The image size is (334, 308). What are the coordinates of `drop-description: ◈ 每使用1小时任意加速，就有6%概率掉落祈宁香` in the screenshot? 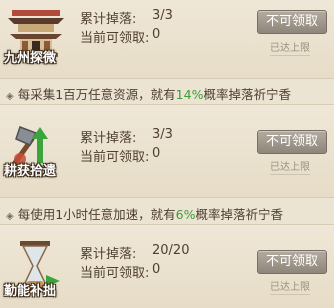 It's located at (144, 213).